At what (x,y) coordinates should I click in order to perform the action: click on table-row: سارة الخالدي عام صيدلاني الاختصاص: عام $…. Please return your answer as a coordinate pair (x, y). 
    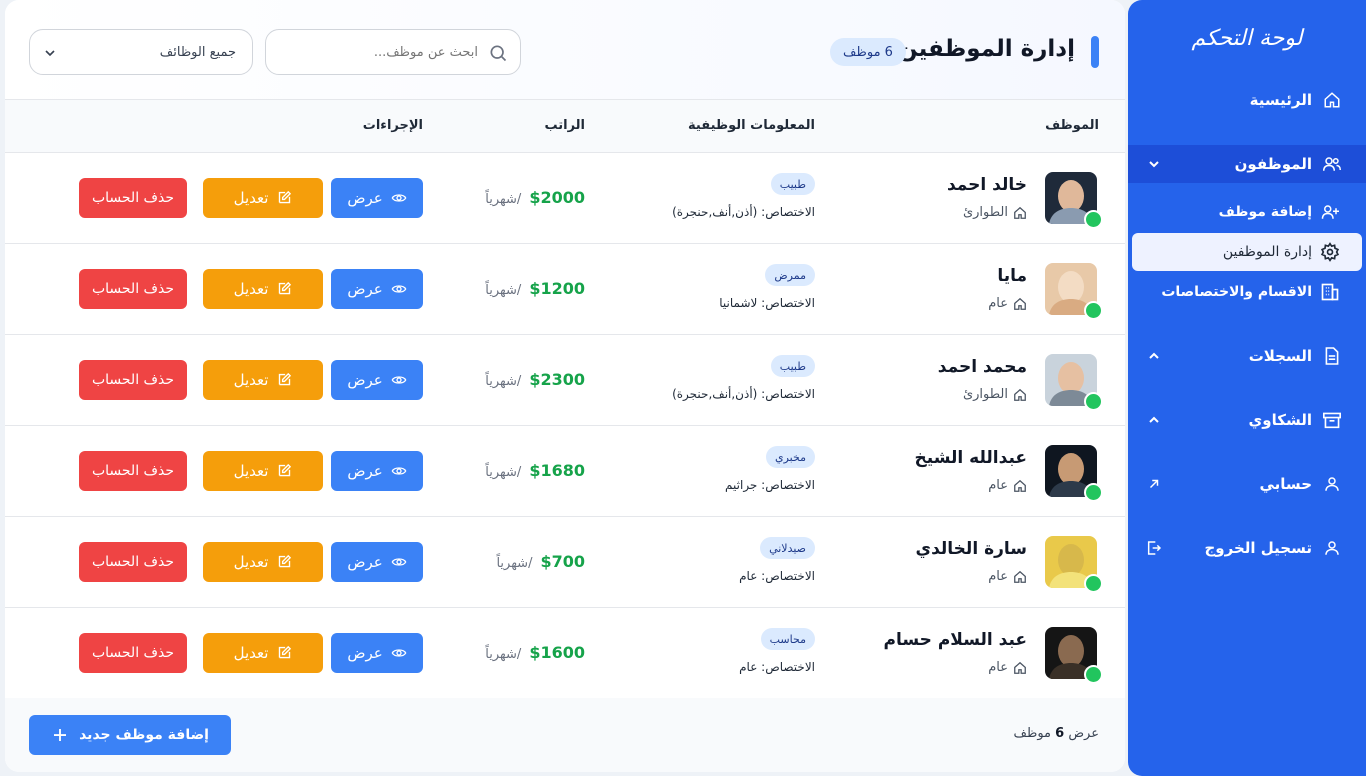
    Looking at the image, I should click on (565, 562).